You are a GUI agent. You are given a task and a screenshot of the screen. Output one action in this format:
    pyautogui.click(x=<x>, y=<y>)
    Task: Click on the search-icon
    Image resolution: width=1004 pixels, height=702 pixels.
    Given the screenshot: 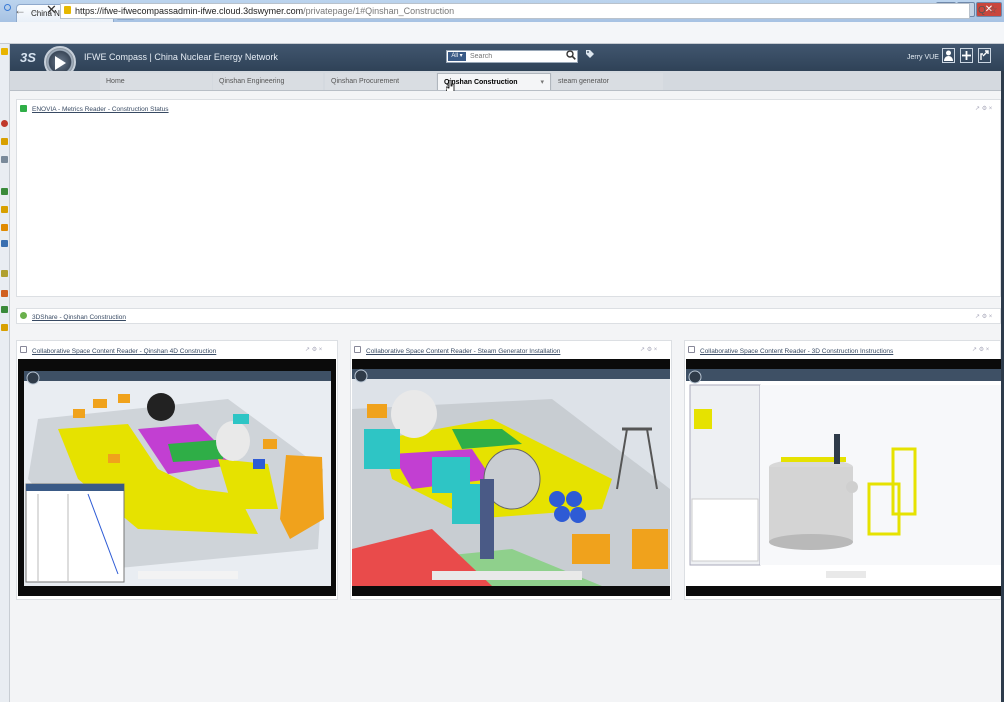 What is the action you would take?
    pyautogui.click(x=571, y=56)
    